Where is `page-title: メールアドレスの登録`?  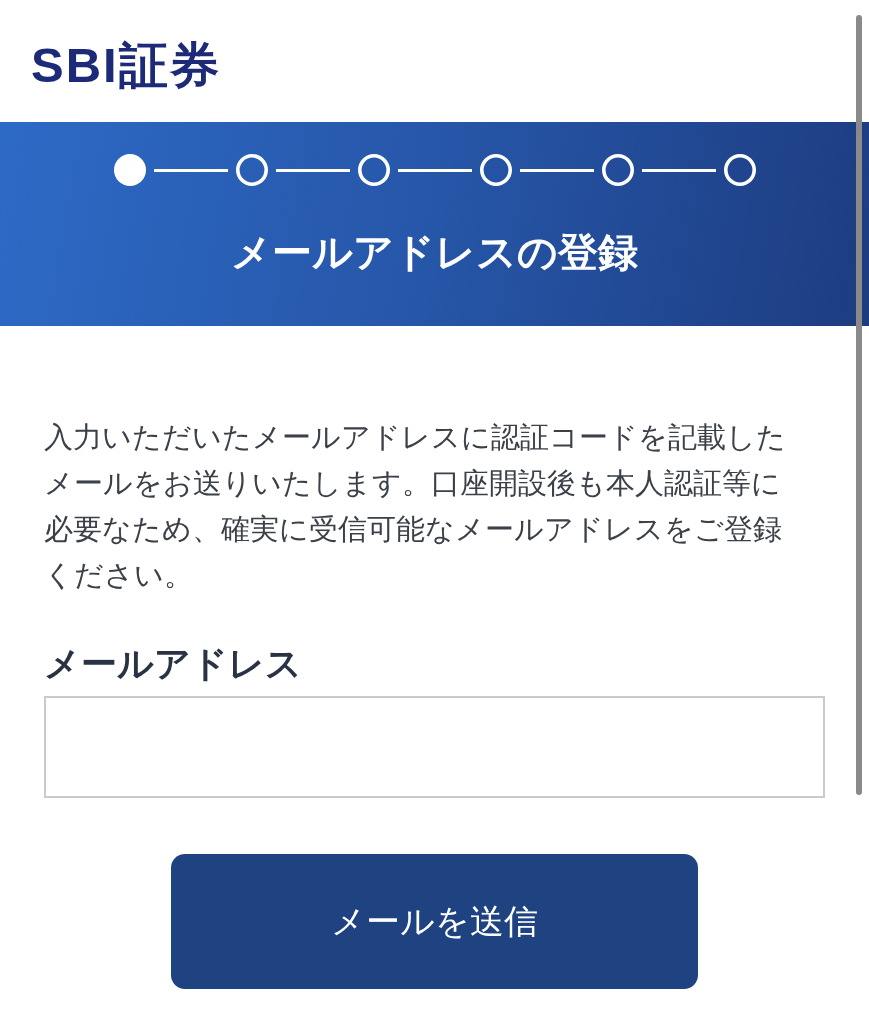
page-title: メールアドレスの登録 is located at coordinates (434, 252).